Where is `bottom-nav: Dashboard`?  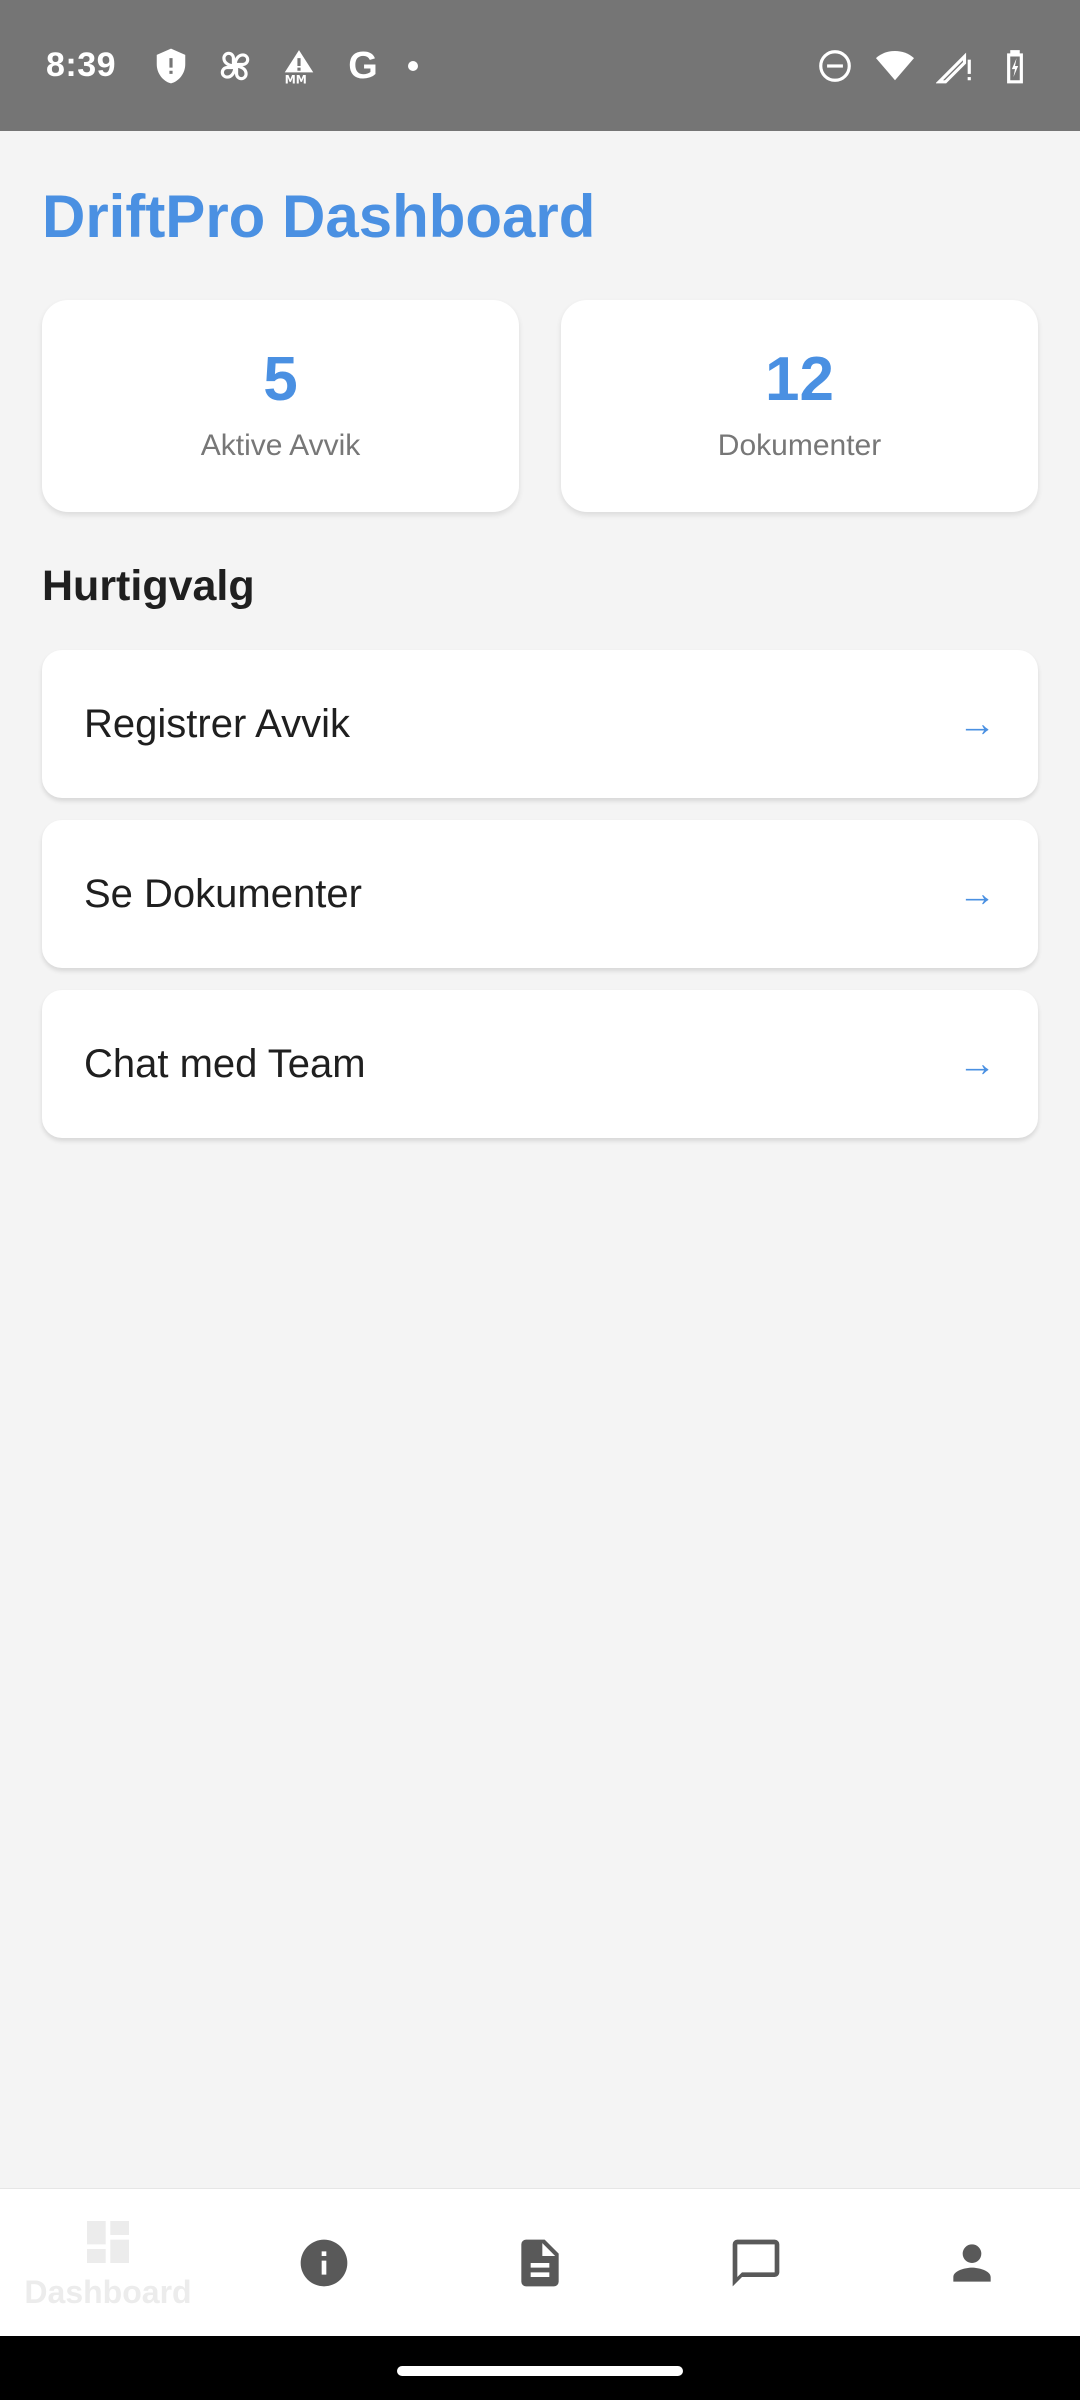
bottom-nav: Dashboard is located at coordinates (540, 2262).